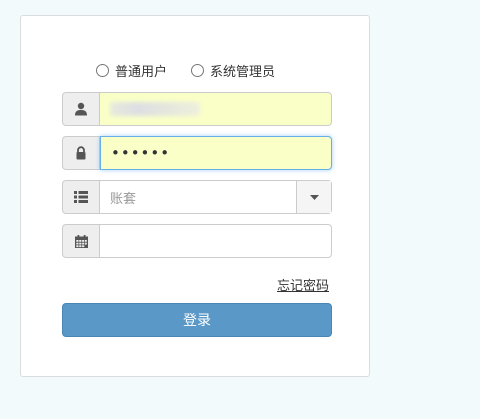 The image size is (480, 419). I want to click on login-button: 登录, so click(197, 320).